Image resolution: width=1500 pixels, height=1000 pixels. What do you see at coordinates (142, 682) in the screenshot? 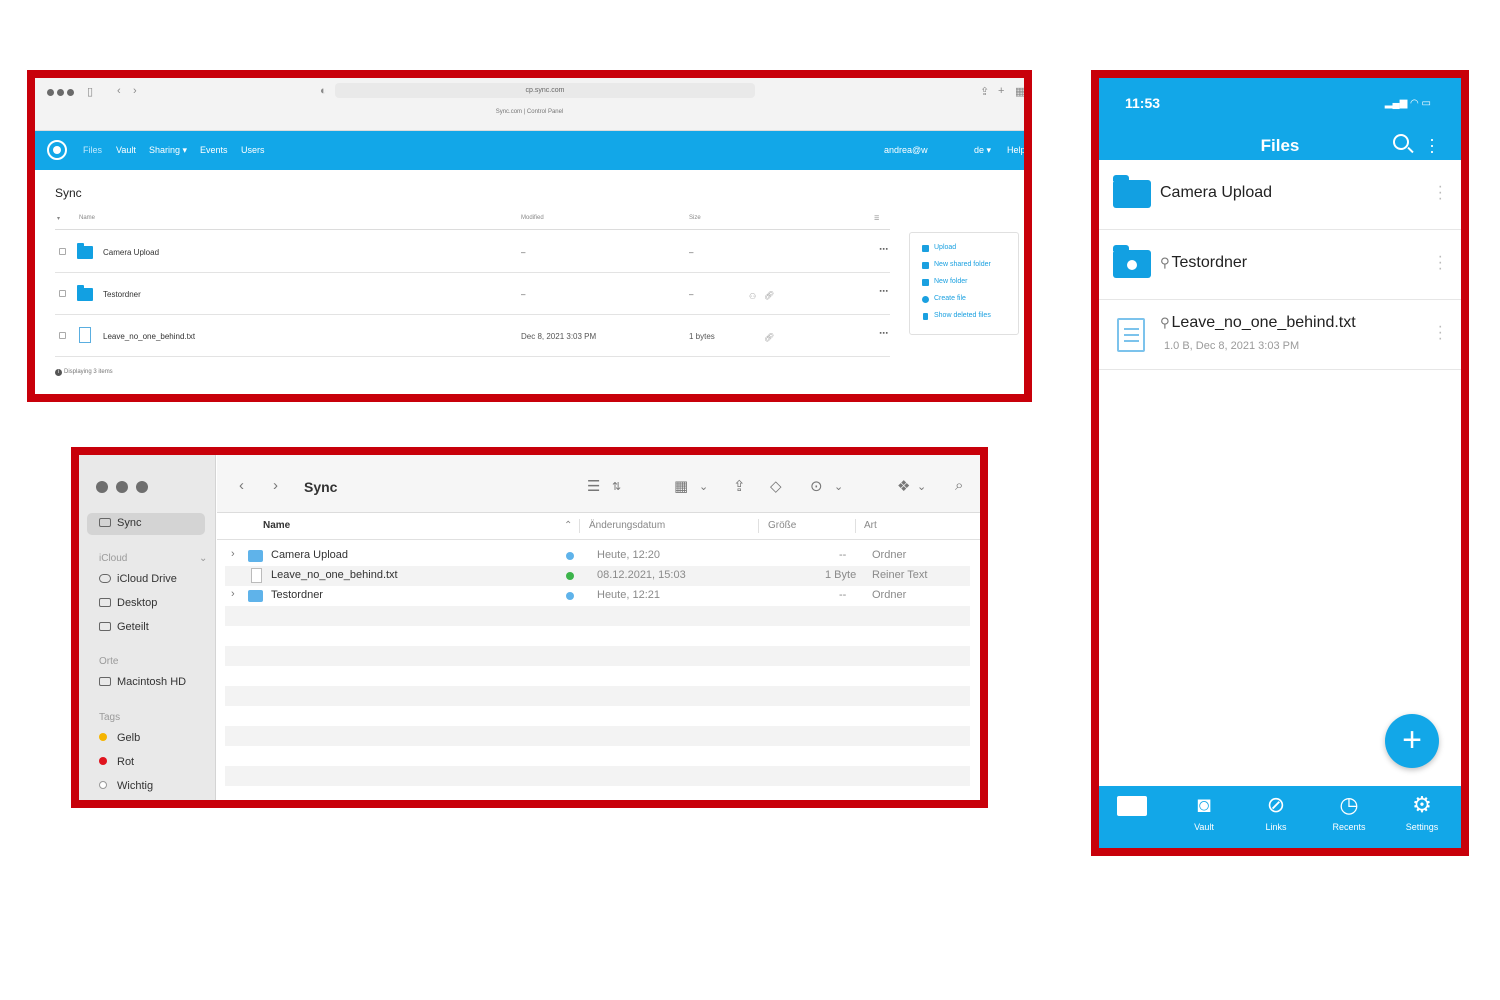
I see `sidebar-item-macintosh-hd: Macintosh HD` at bounding box center [142, 682].